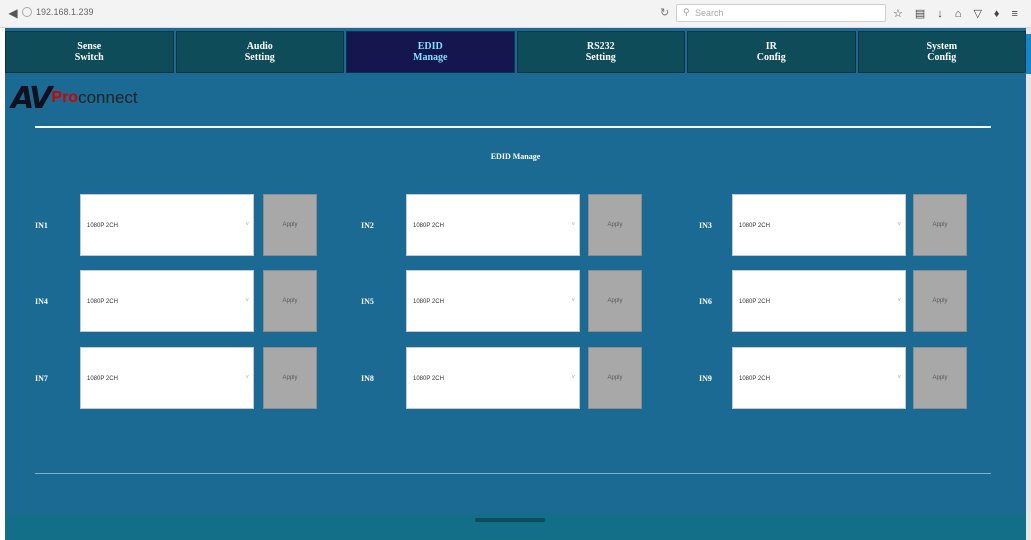 The width and height of the screenshot is (1031, 540). I want to click on scrollbar-track, so click(1028, 284).